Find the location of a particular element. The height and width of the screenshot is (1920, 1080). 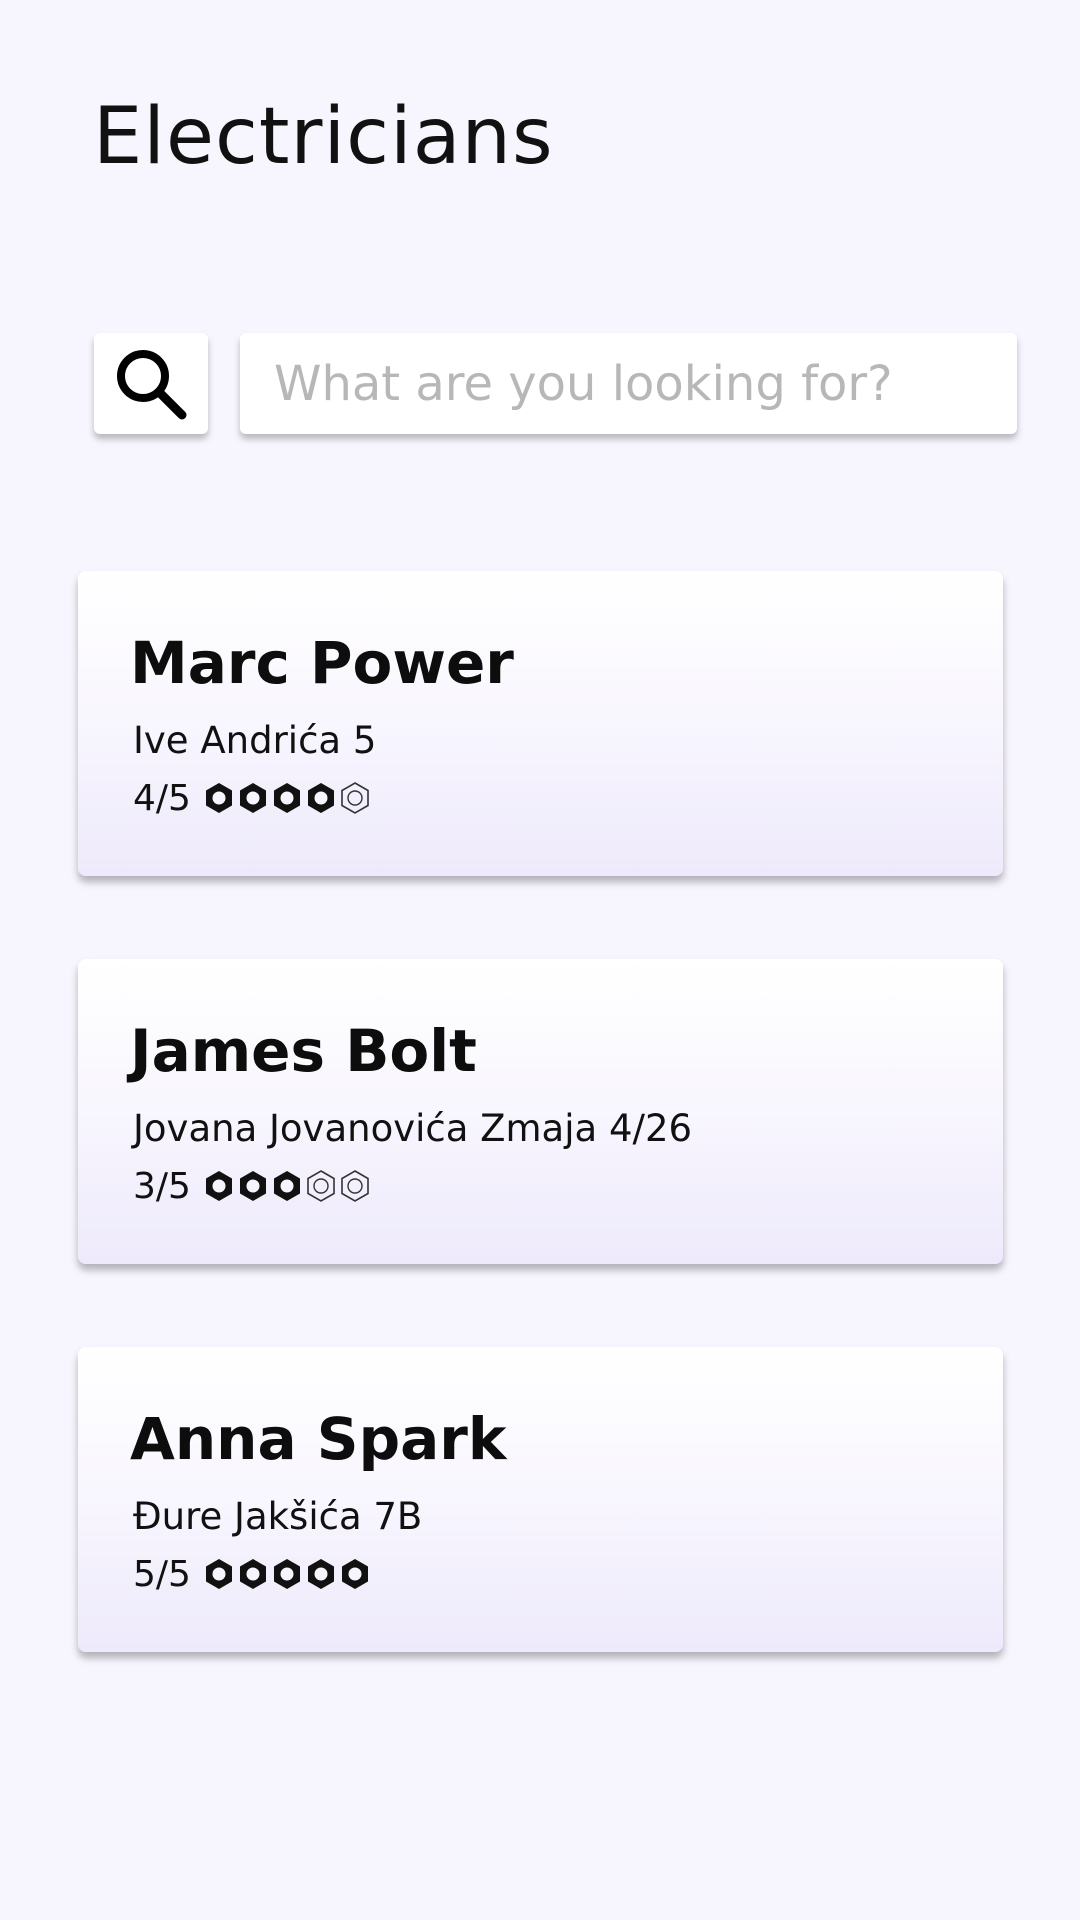

search-input is located at coordinates (628, 383).